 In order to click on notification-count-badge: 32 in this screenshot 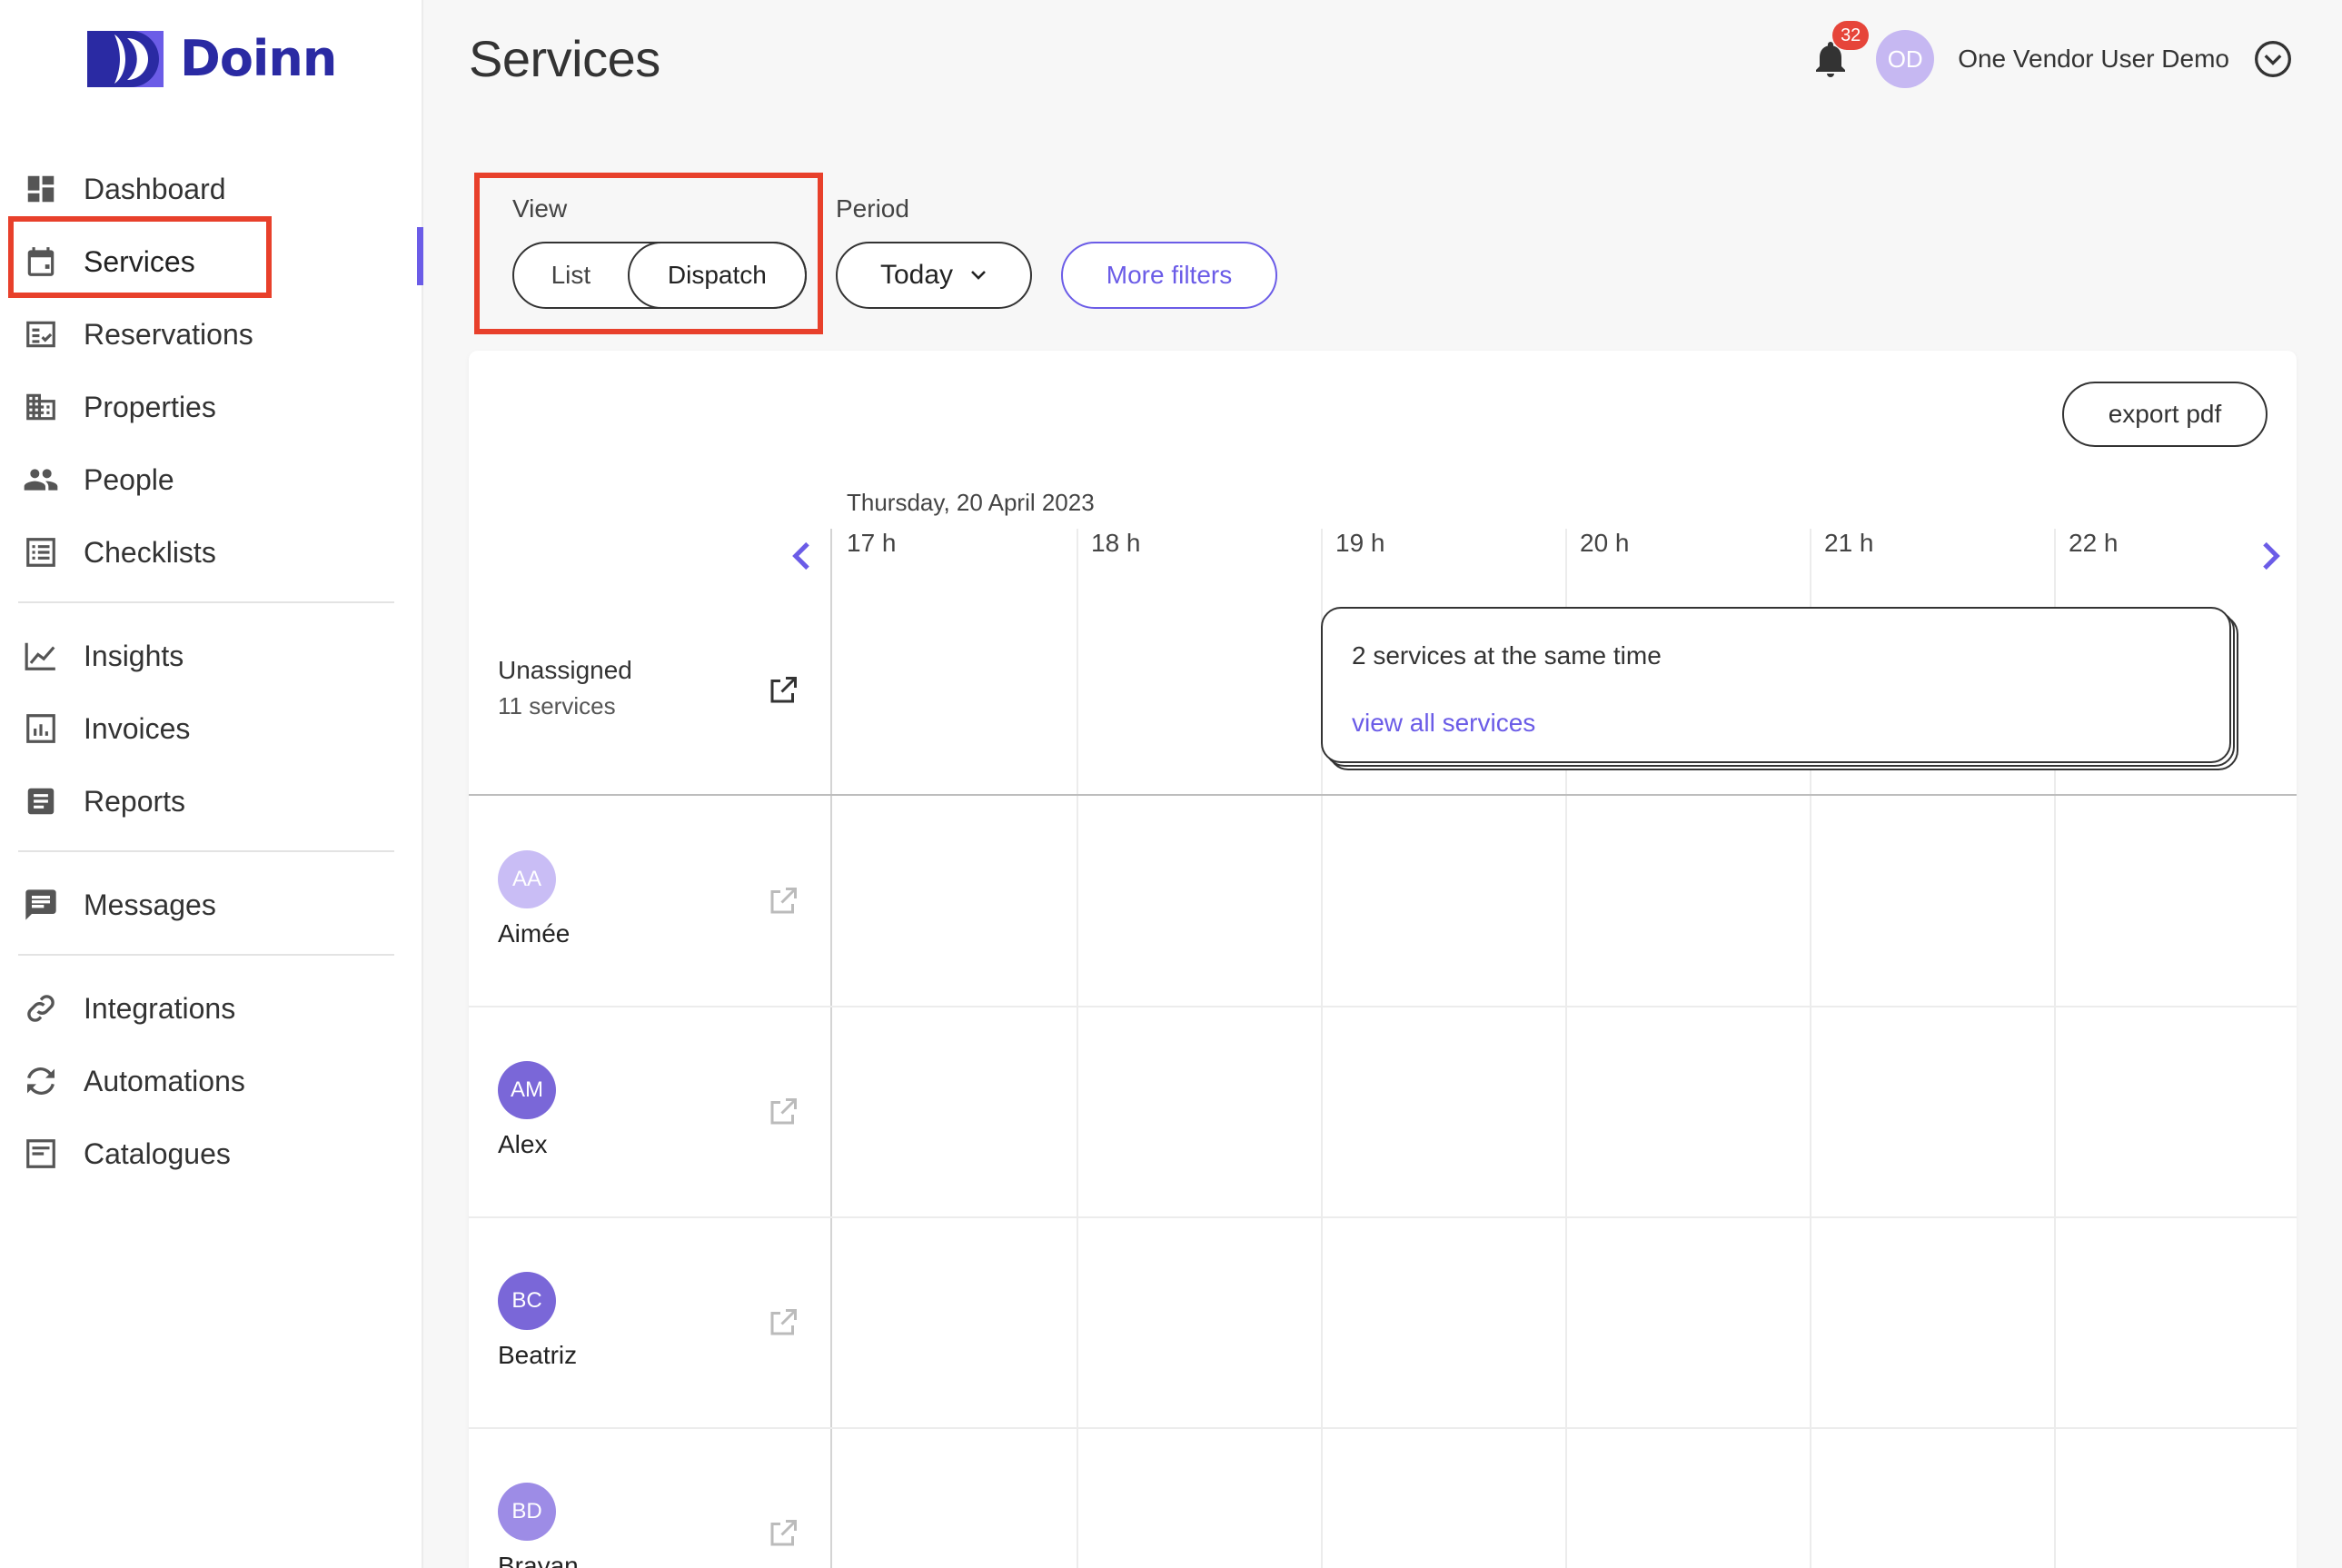, I will do `click(1851, 35)`.